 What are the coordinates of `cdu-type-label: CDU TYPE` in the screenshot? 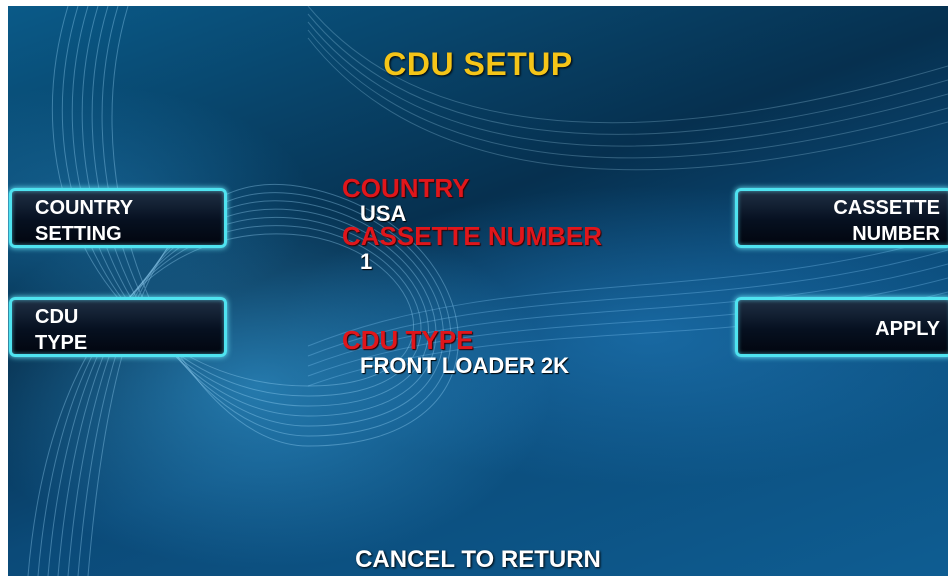 It's located at (408, 340).